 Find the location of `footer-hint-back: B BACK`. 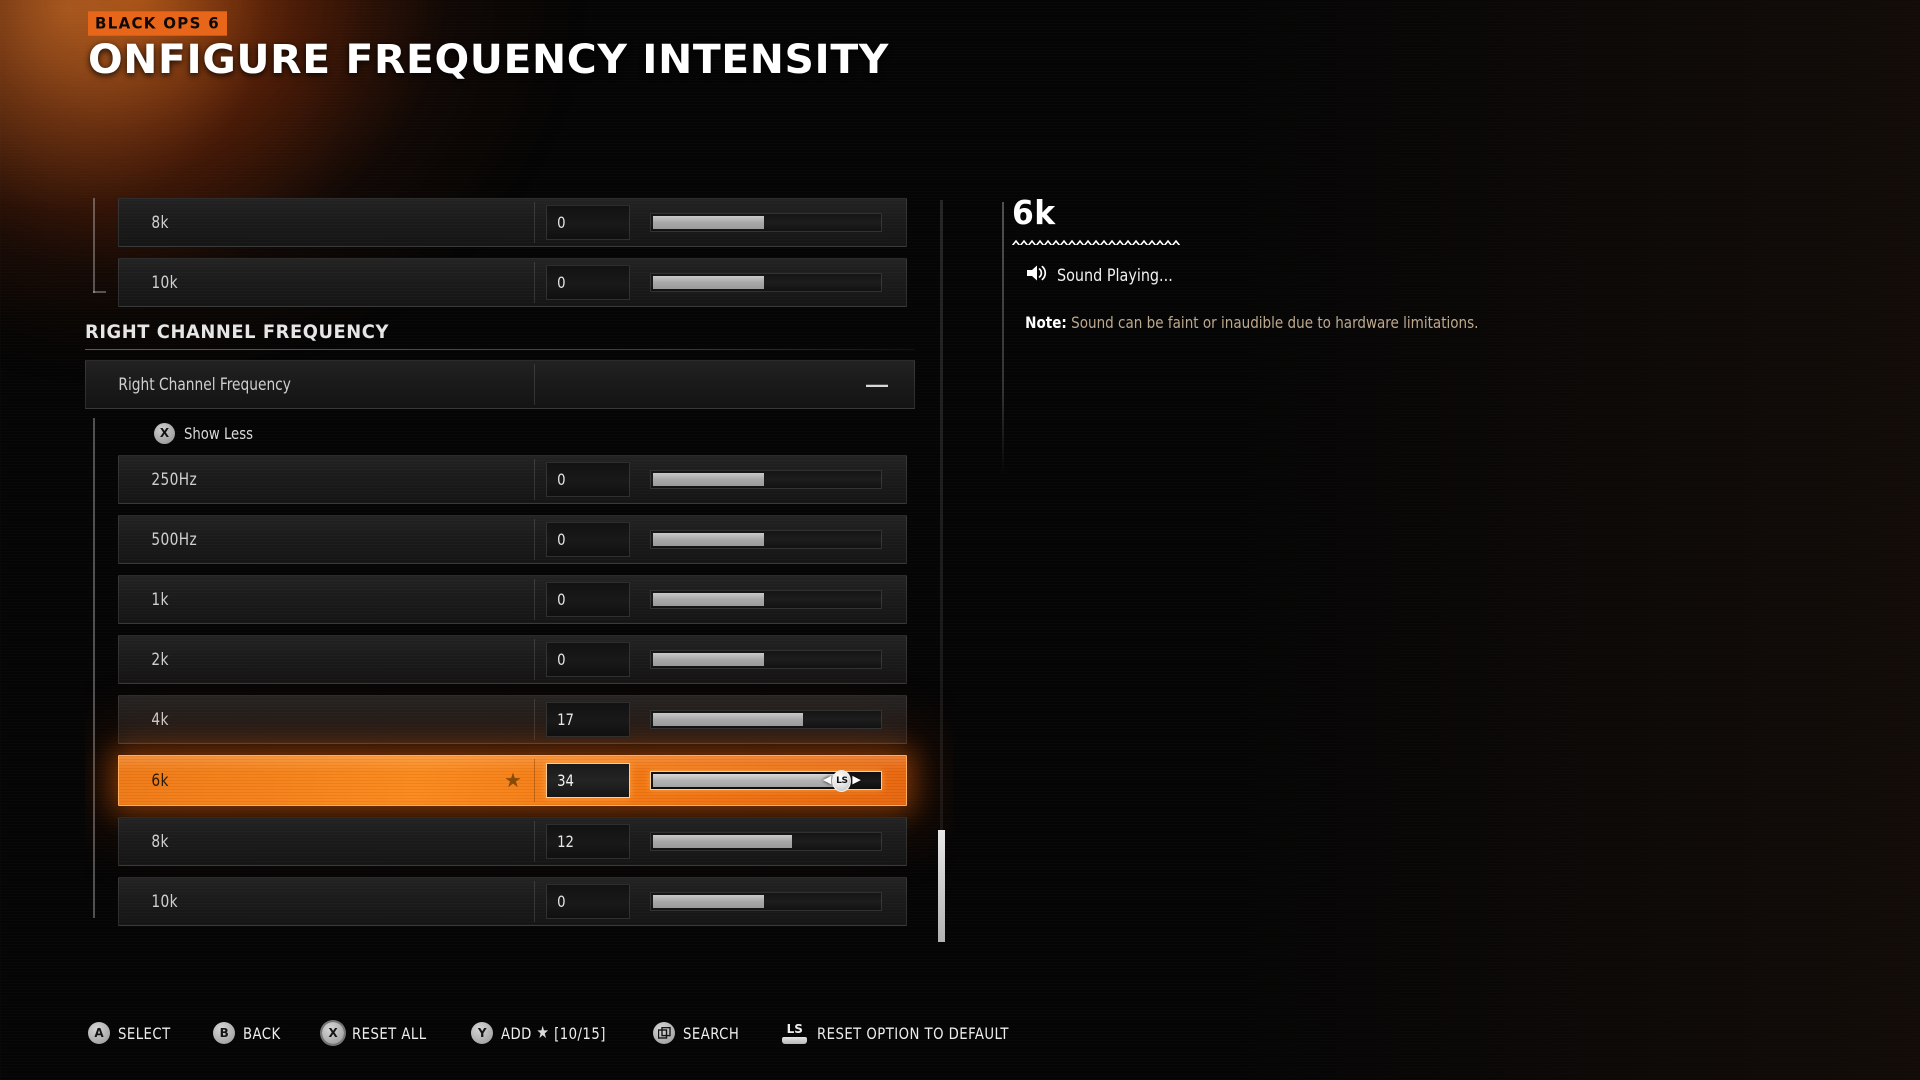

footer-hint-back: B BACK is located at coordinates (248, 1033).